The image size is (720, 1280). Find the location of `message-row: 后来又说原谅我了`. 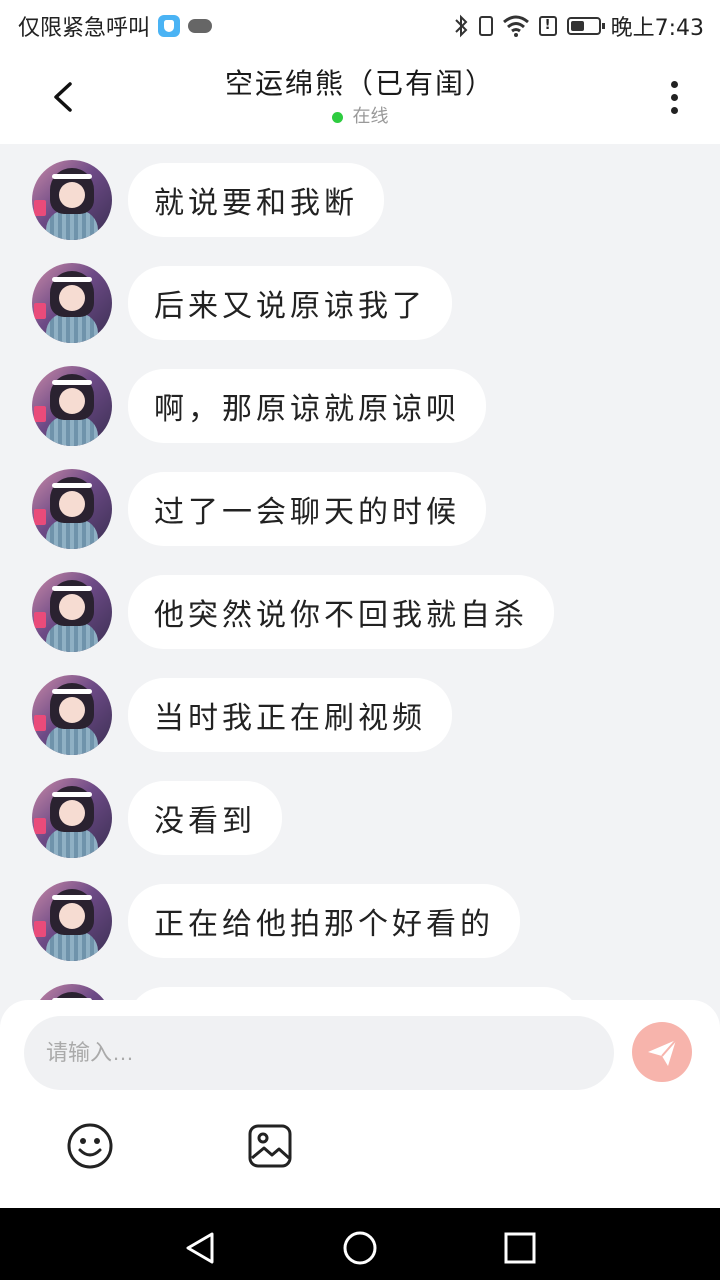

message-row: 后来又说原谅我了 is located at coordinates (242, 303).